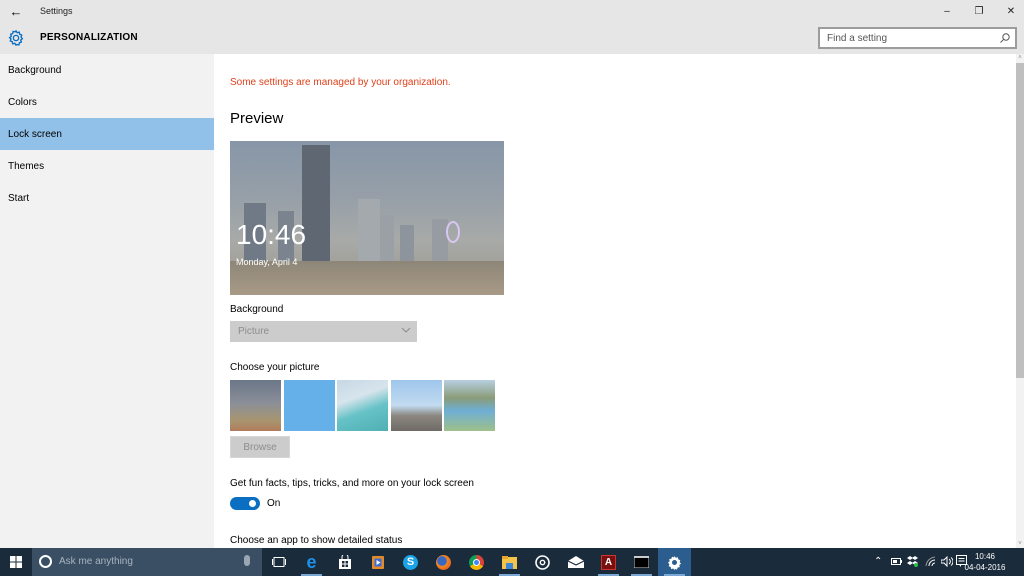 The height and width of the screenshot is (576, 1024). What do you see at coordinates (275, 367) in the screenshot?
I see `choose-picture-label: Choose your picture` at bounding box center [275, 367].